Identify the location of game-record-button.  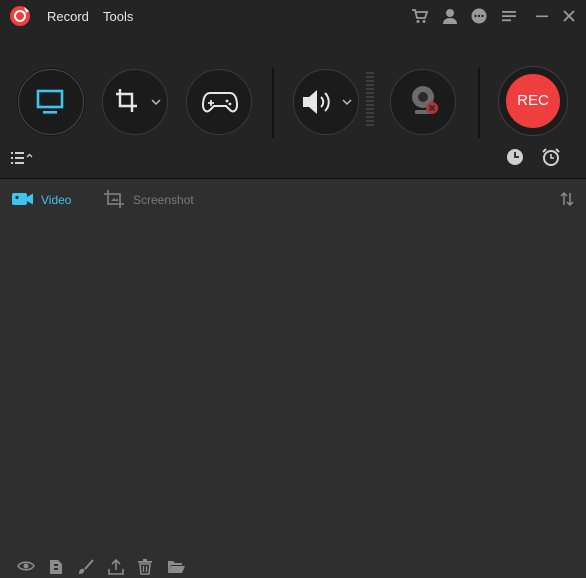
(219, 102).